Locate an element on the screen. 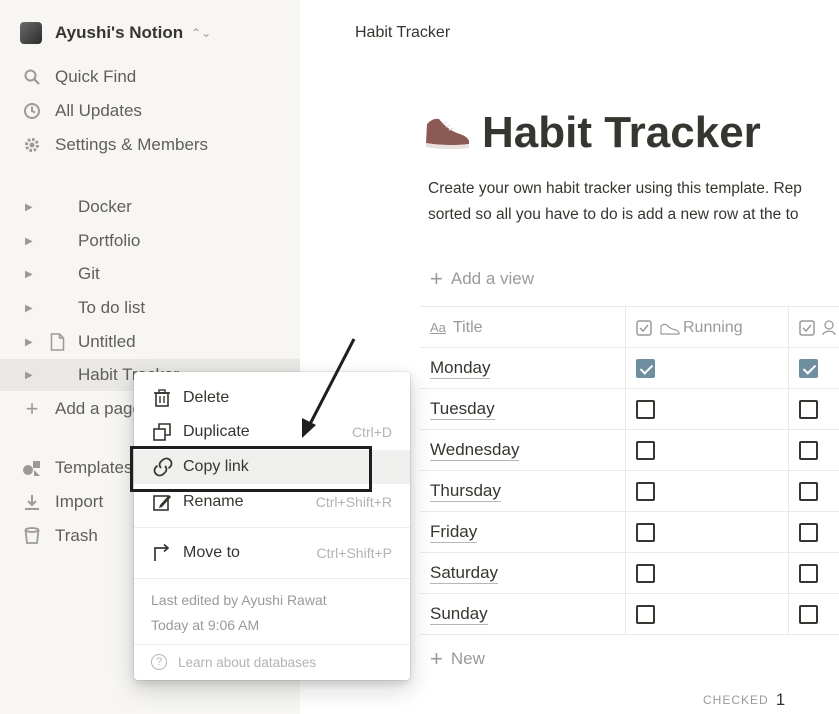 This screenshot has width=839, height=714. table-row: Friday is located at coordinates (629, 532).